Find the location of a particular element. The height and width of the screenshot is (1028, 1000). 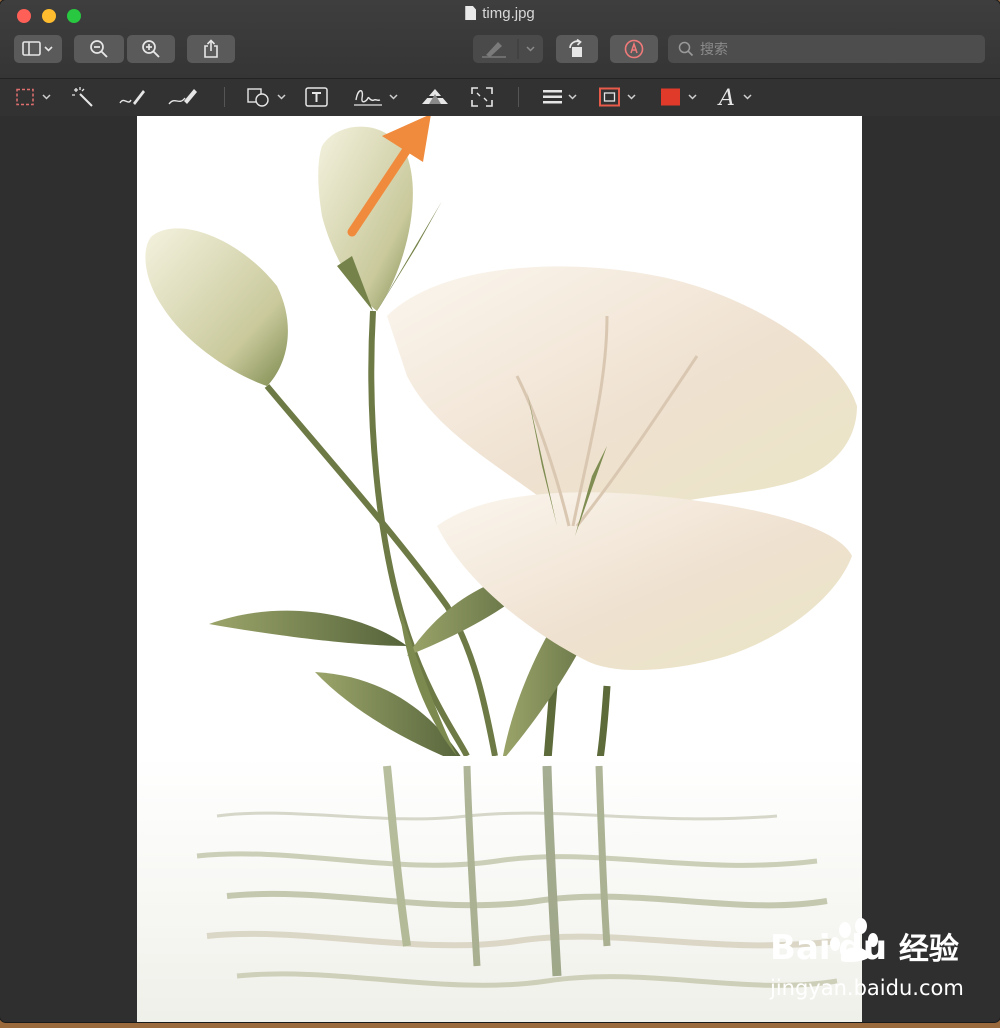

share-button is located at coordinates (211, 49).